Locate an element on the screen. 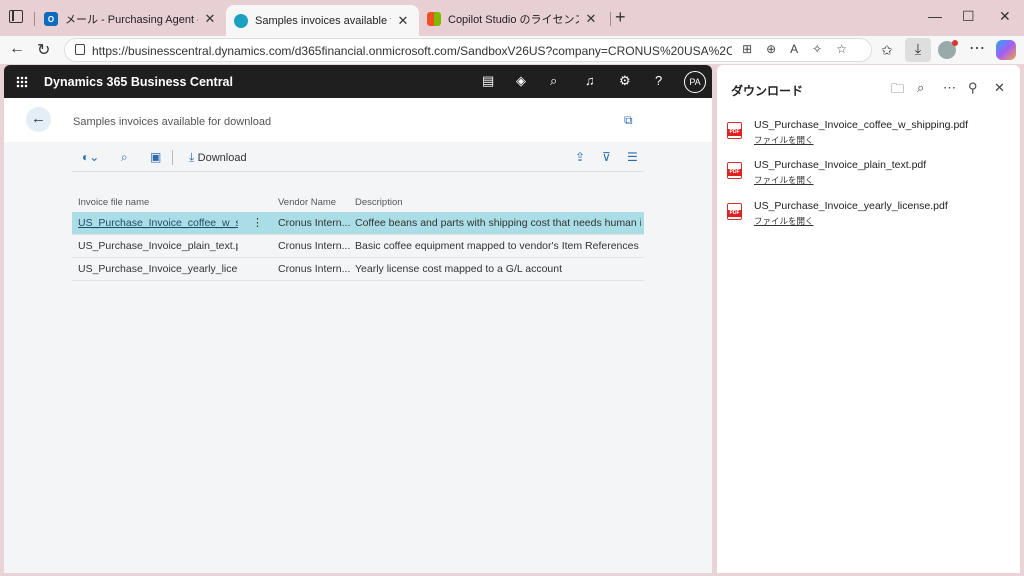 This screenshot has height=576, width=1024. refresh-icon: ↻ is located at coordinates (43, 50).